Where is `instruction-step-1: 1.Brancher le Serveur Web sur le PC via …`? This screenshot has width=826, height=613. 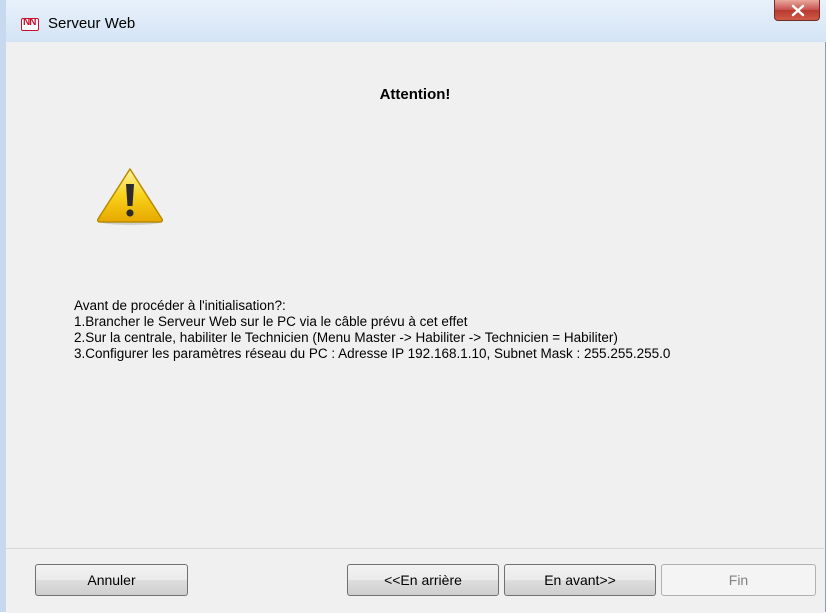
instruction-step-1: 1.Brancher le Serveur Web sur le PC via … is located at coordinates (271, 321).